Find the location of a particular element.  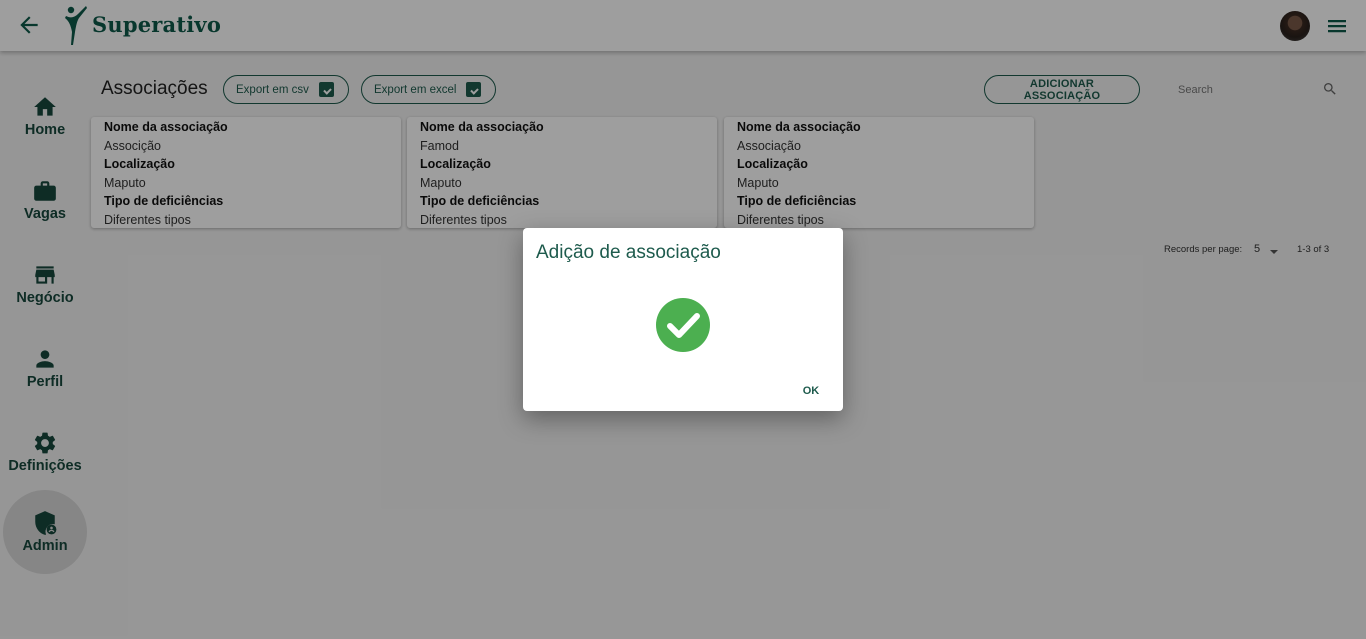

check-circle-icon is located at coordinates (683, 325).